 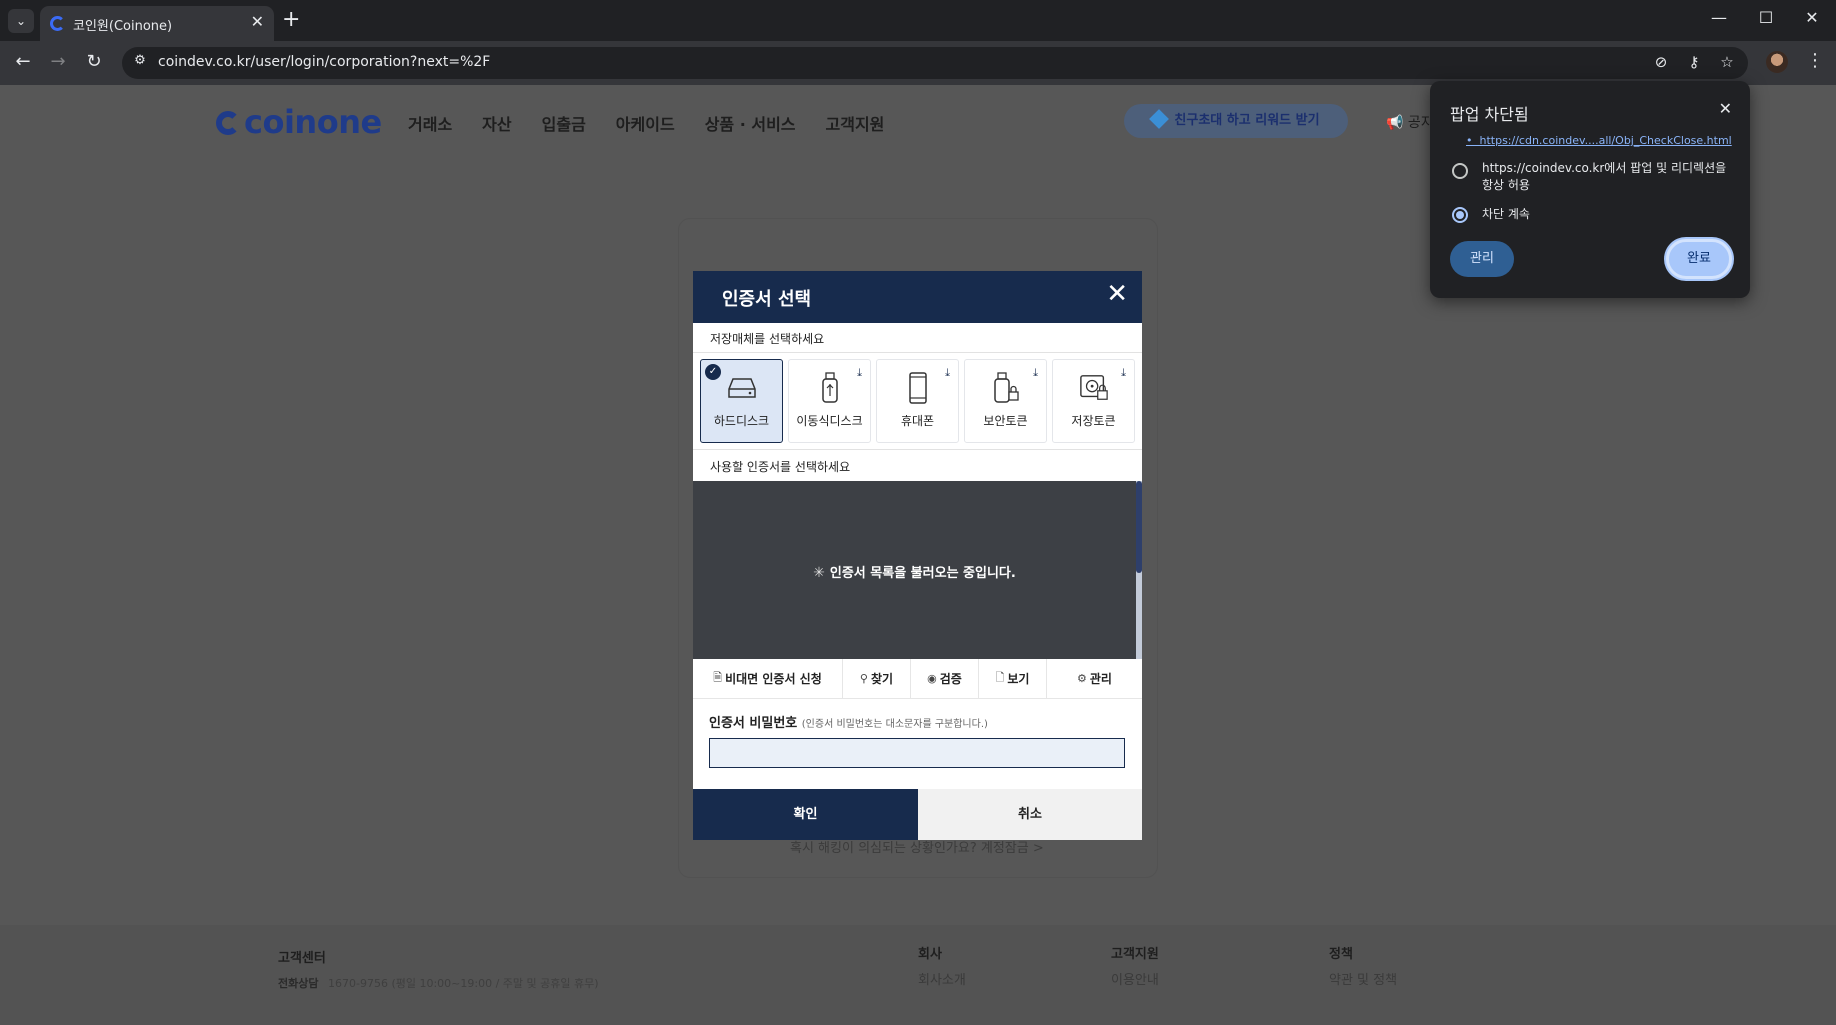 I want to click on nav-item-products-services: 상품 · 서비스, so click(x=750, y=123).